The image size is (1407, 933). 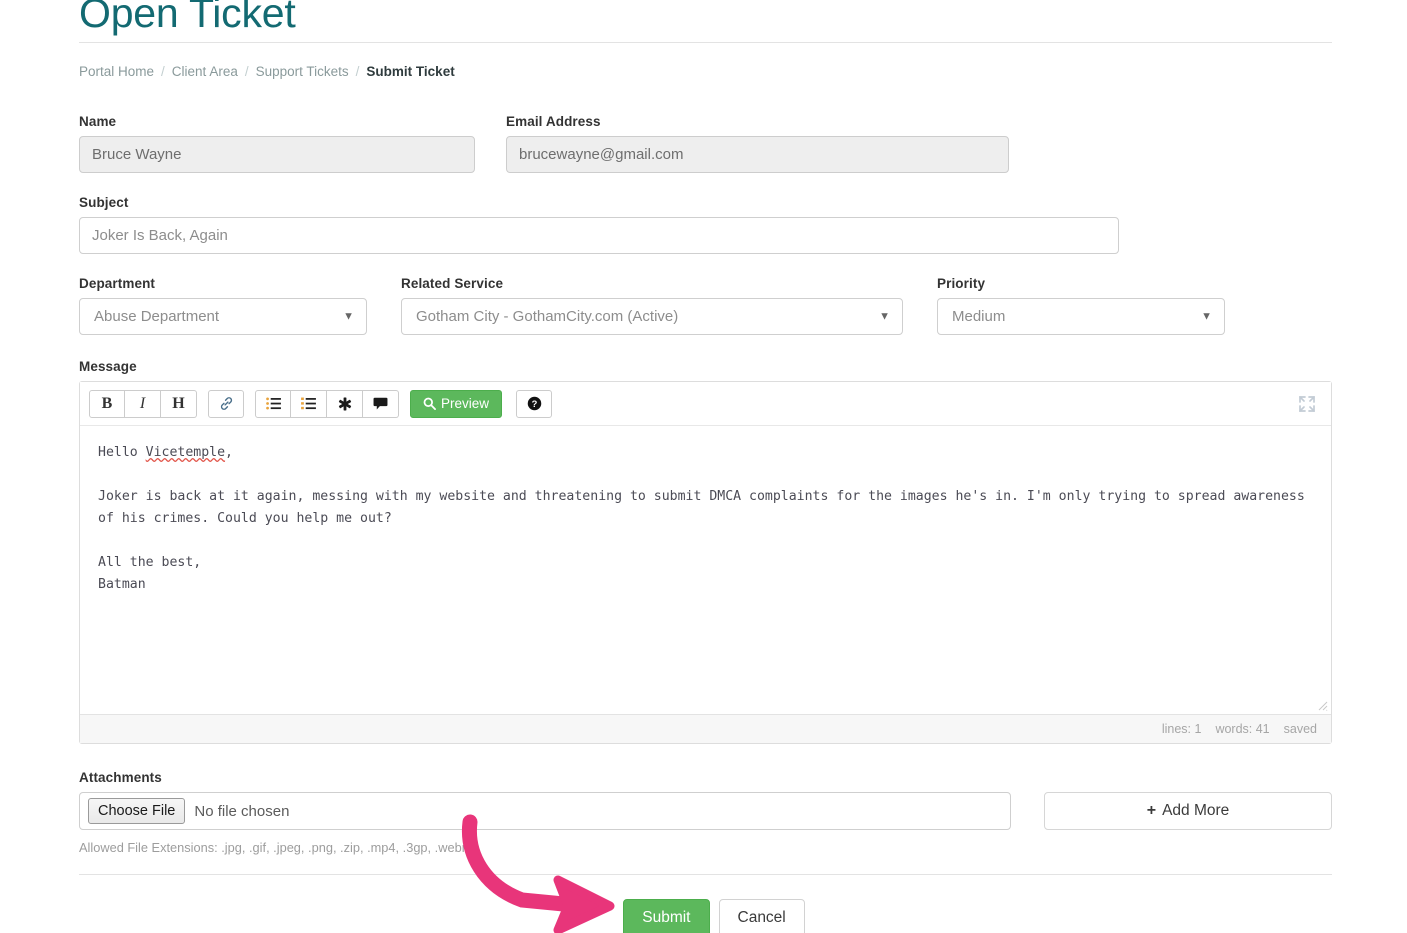 What do you see at coordinates (1307, 404) in the screenshot?
I see `fullscreen-expand-icon` at bounding box center [1307, 404].